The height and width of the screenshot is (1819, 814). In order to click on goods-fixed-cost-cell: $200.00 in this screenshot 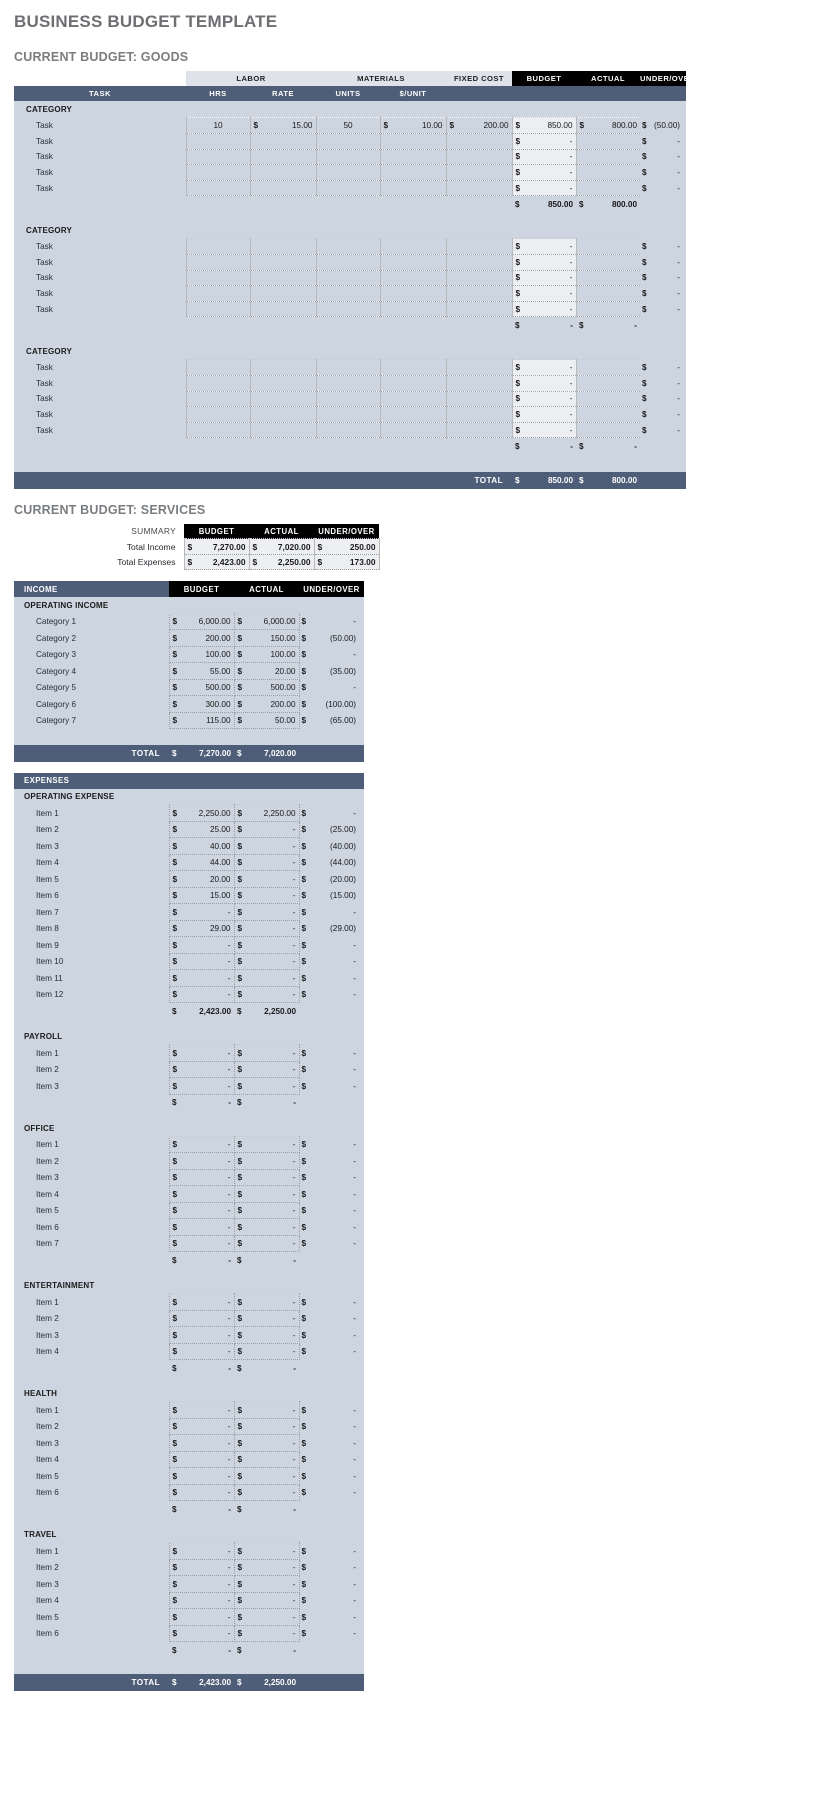, I will do `click(479, 125)`.